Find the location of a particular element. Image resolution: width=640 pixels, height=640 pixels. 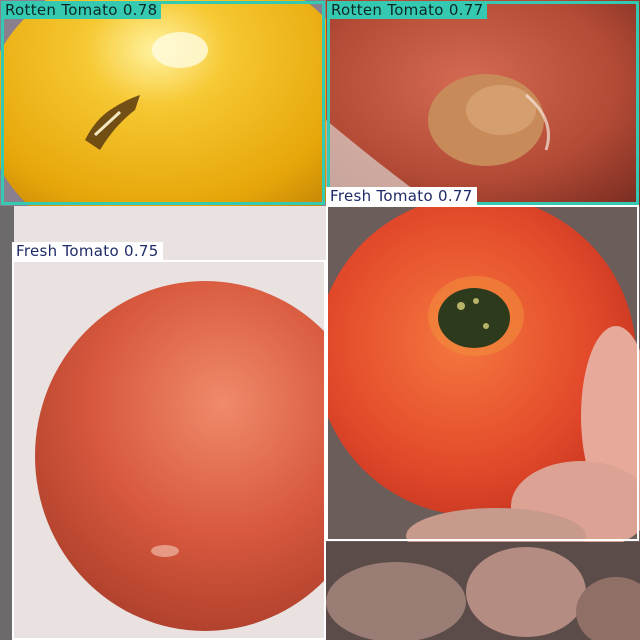

image-tile-fingers is located at coordinates (483, 591).